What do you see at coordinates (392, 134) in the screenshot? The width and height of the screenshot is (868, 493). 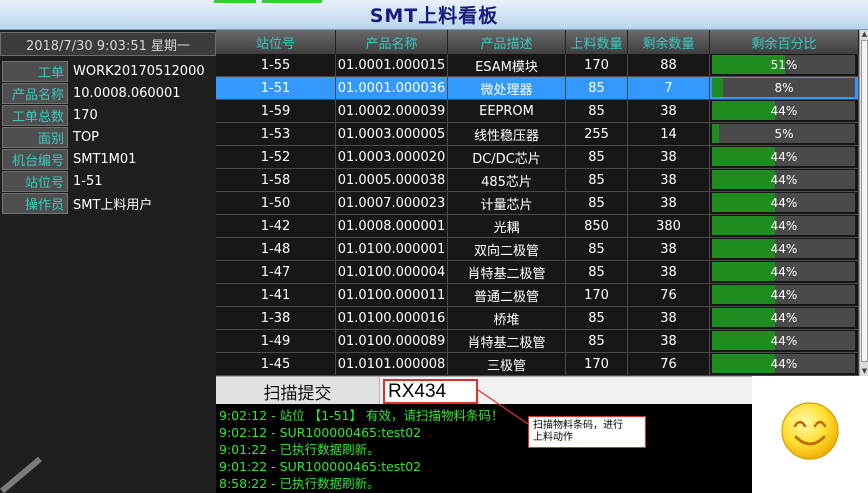 I see `cell-product-name: 01.0003.000005` at bounding box center [392, 134].